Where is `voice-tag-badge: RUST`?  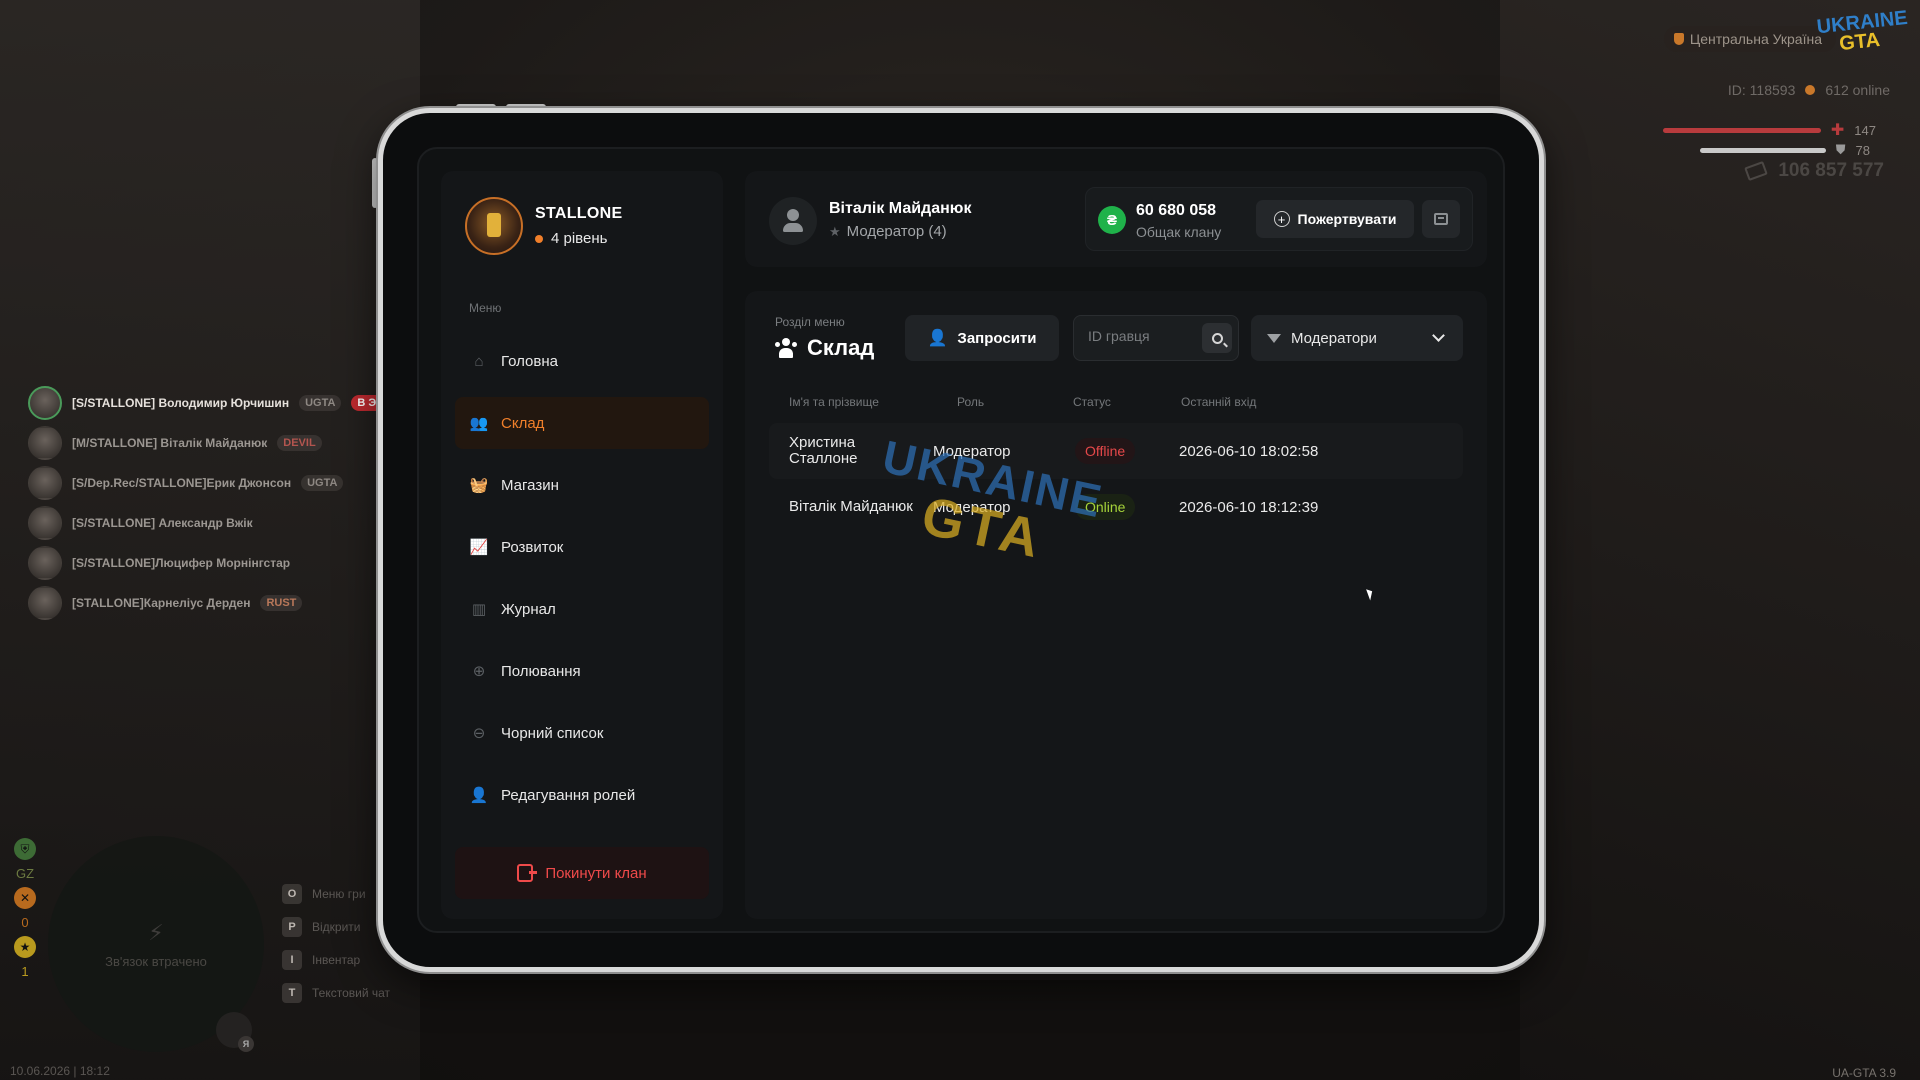 voice-tag-badge: RUST is located at coordinates (281, 603).